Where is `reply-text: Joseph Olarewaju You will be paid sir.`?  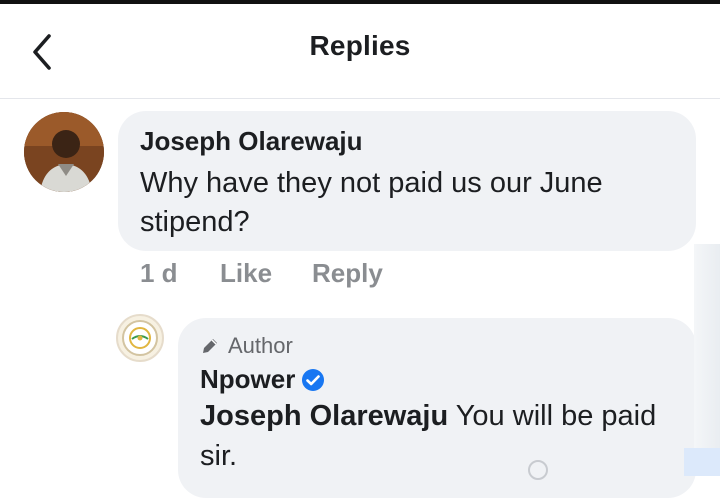
reply-text: Joseph Olarewaju You will be paid sir. is located at coordinates (440, 436).